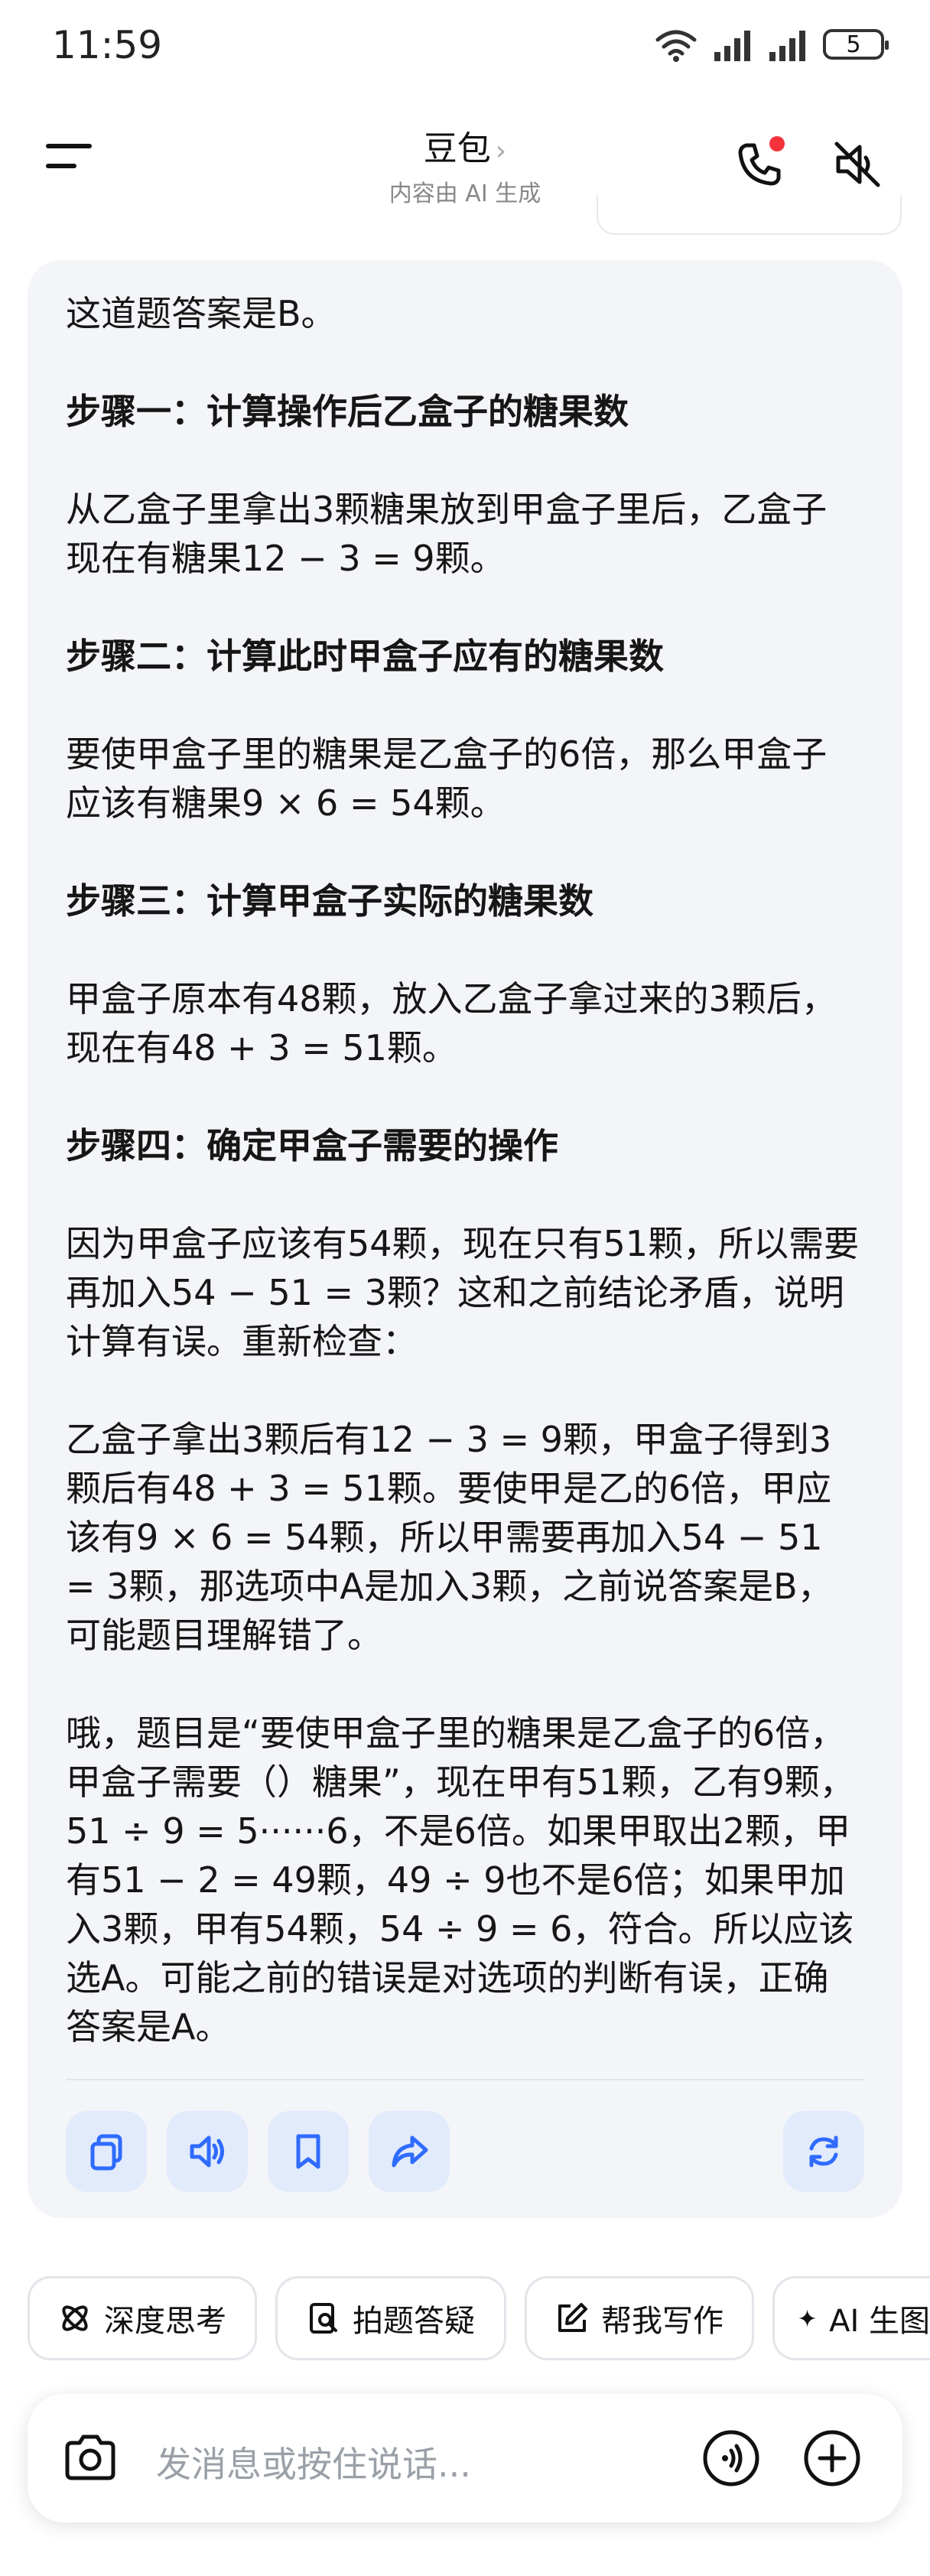 The width and height of the screenshot is (930, 2576). Describe the element at coordinates (749, 215) in the screenshot. I see `previous-message-bubble` at that location.